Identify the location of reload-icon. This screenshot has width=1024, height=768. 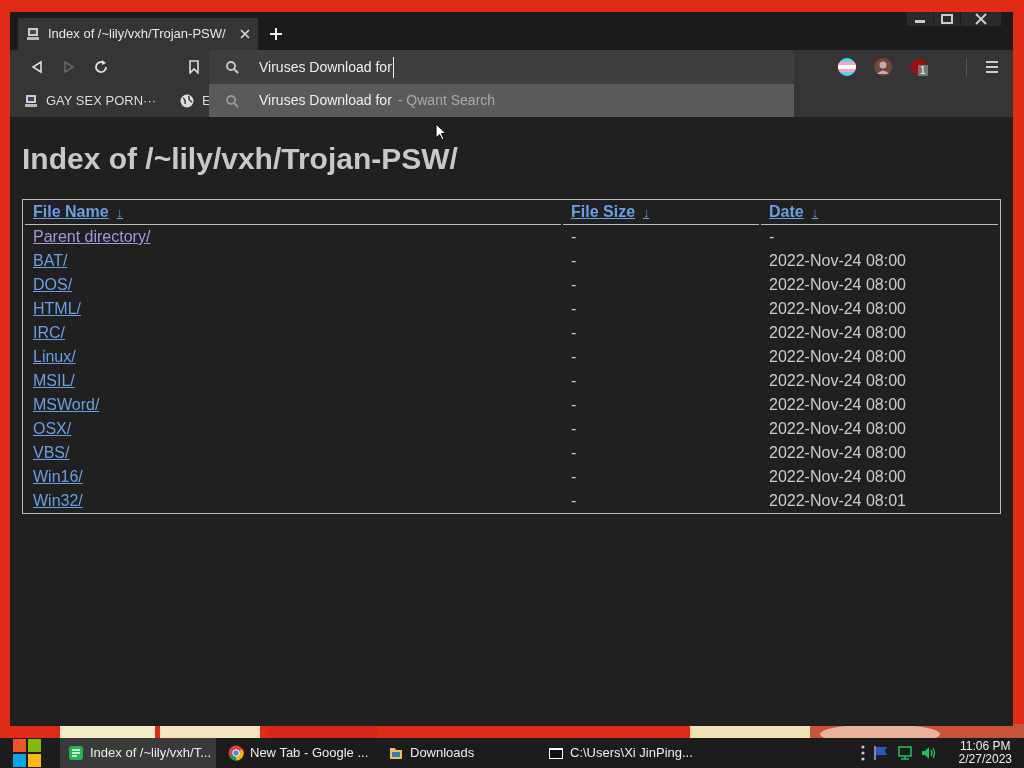
(101, 67).